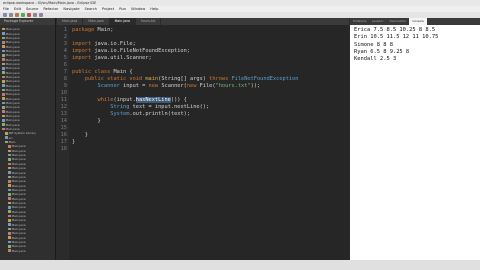 The height and width of the screenshot is (270, 480). I want to click on tree-item: Main.java, so click(27, 251).